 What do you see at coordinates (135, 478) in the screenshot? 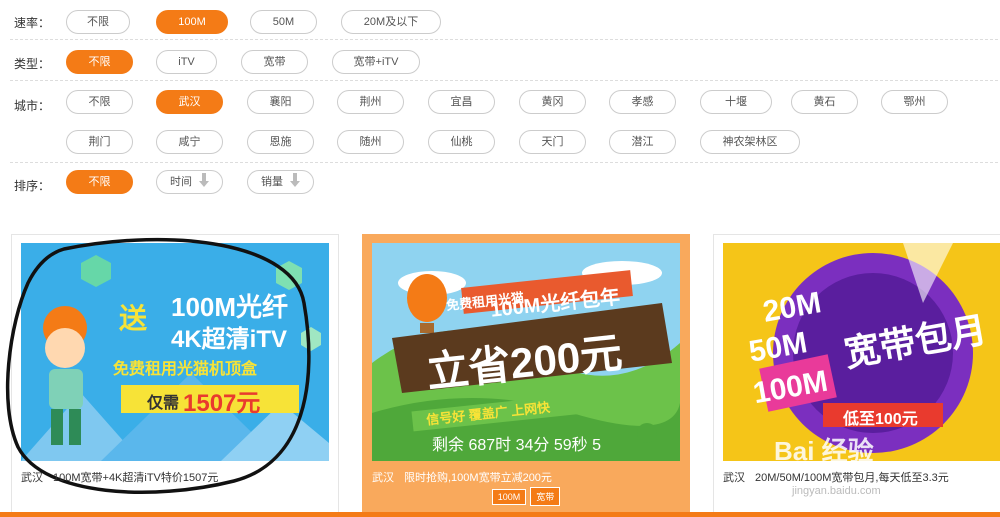
I see `product-title: 100M宽带+4K超清iTV特价1507元` at bounding box center [135, 478].